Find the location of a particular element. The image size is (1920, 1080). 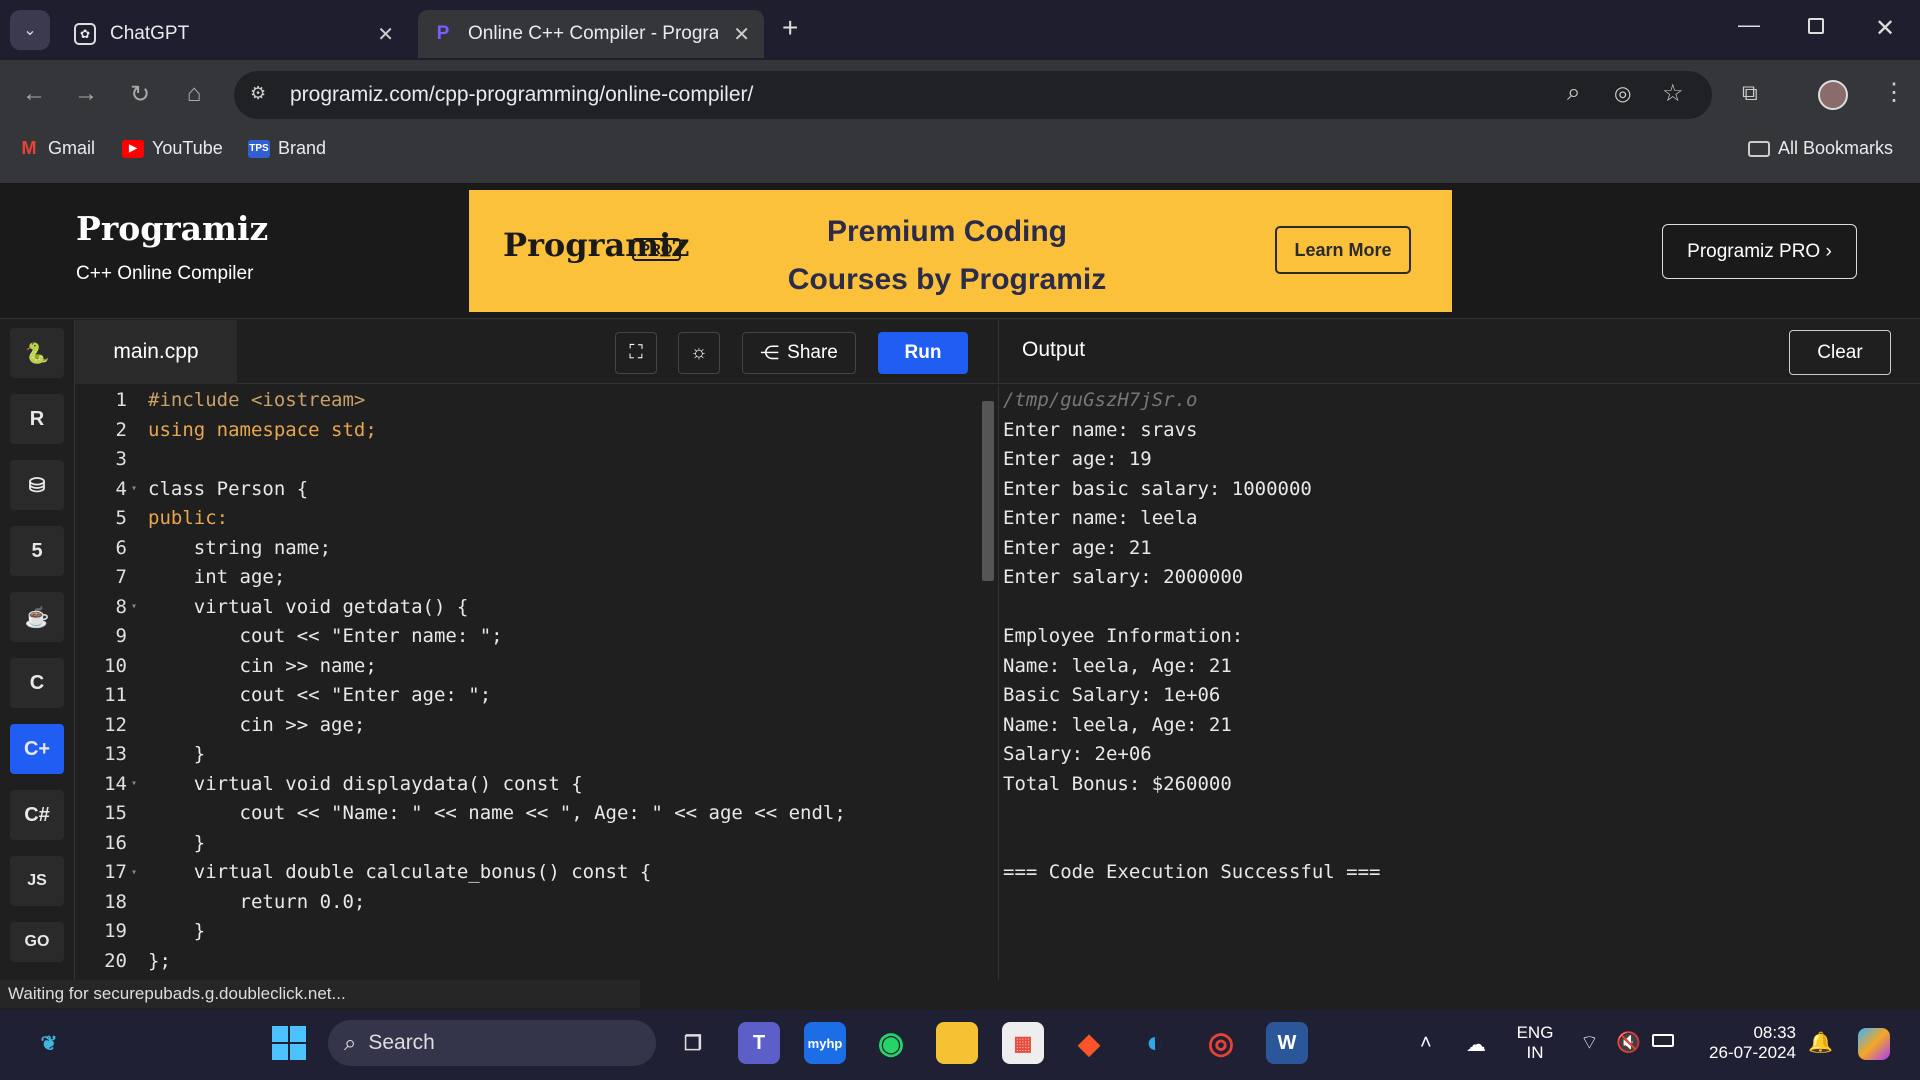

extensions-icon: ⧉ is located at coordinates (1750, 93).